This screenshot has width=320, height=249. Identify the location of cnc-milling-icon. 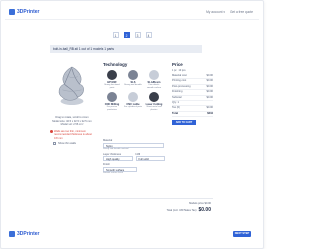
(112, 97).